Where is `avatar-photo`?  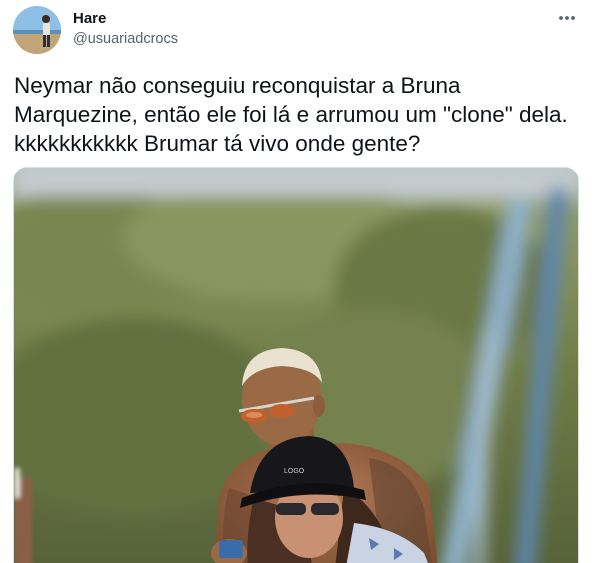
avatar-photo is located at coordinates (37, 30).